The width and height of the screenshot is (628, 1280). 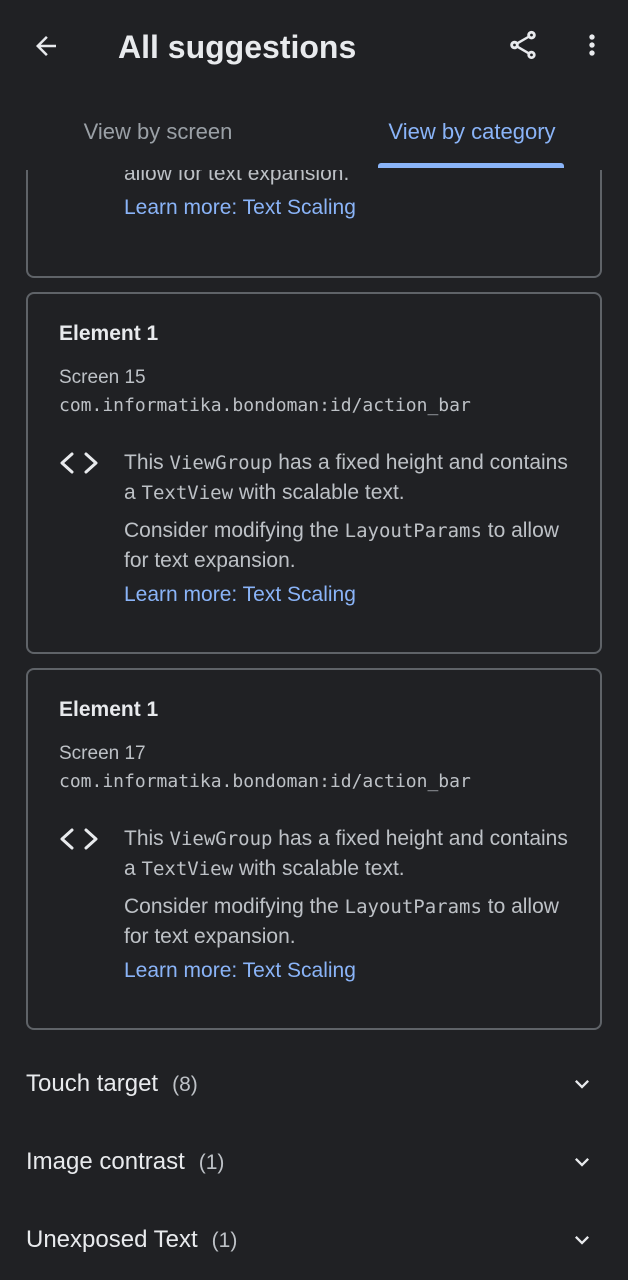 What do you see at coordinates (314, 132) in the screenshot?
I see `tab-bar: View by screen View by category` at bounding box center [314, 132].